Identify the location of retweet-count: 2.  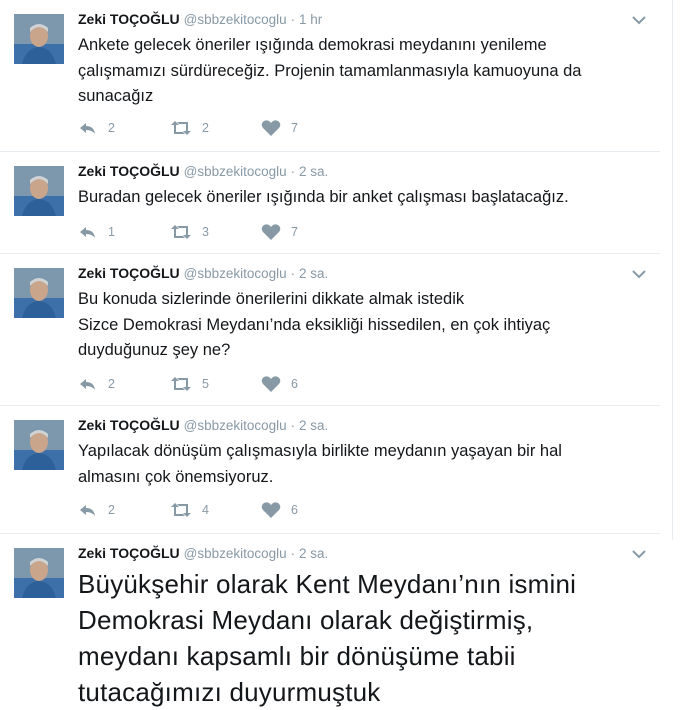
(205, 128).